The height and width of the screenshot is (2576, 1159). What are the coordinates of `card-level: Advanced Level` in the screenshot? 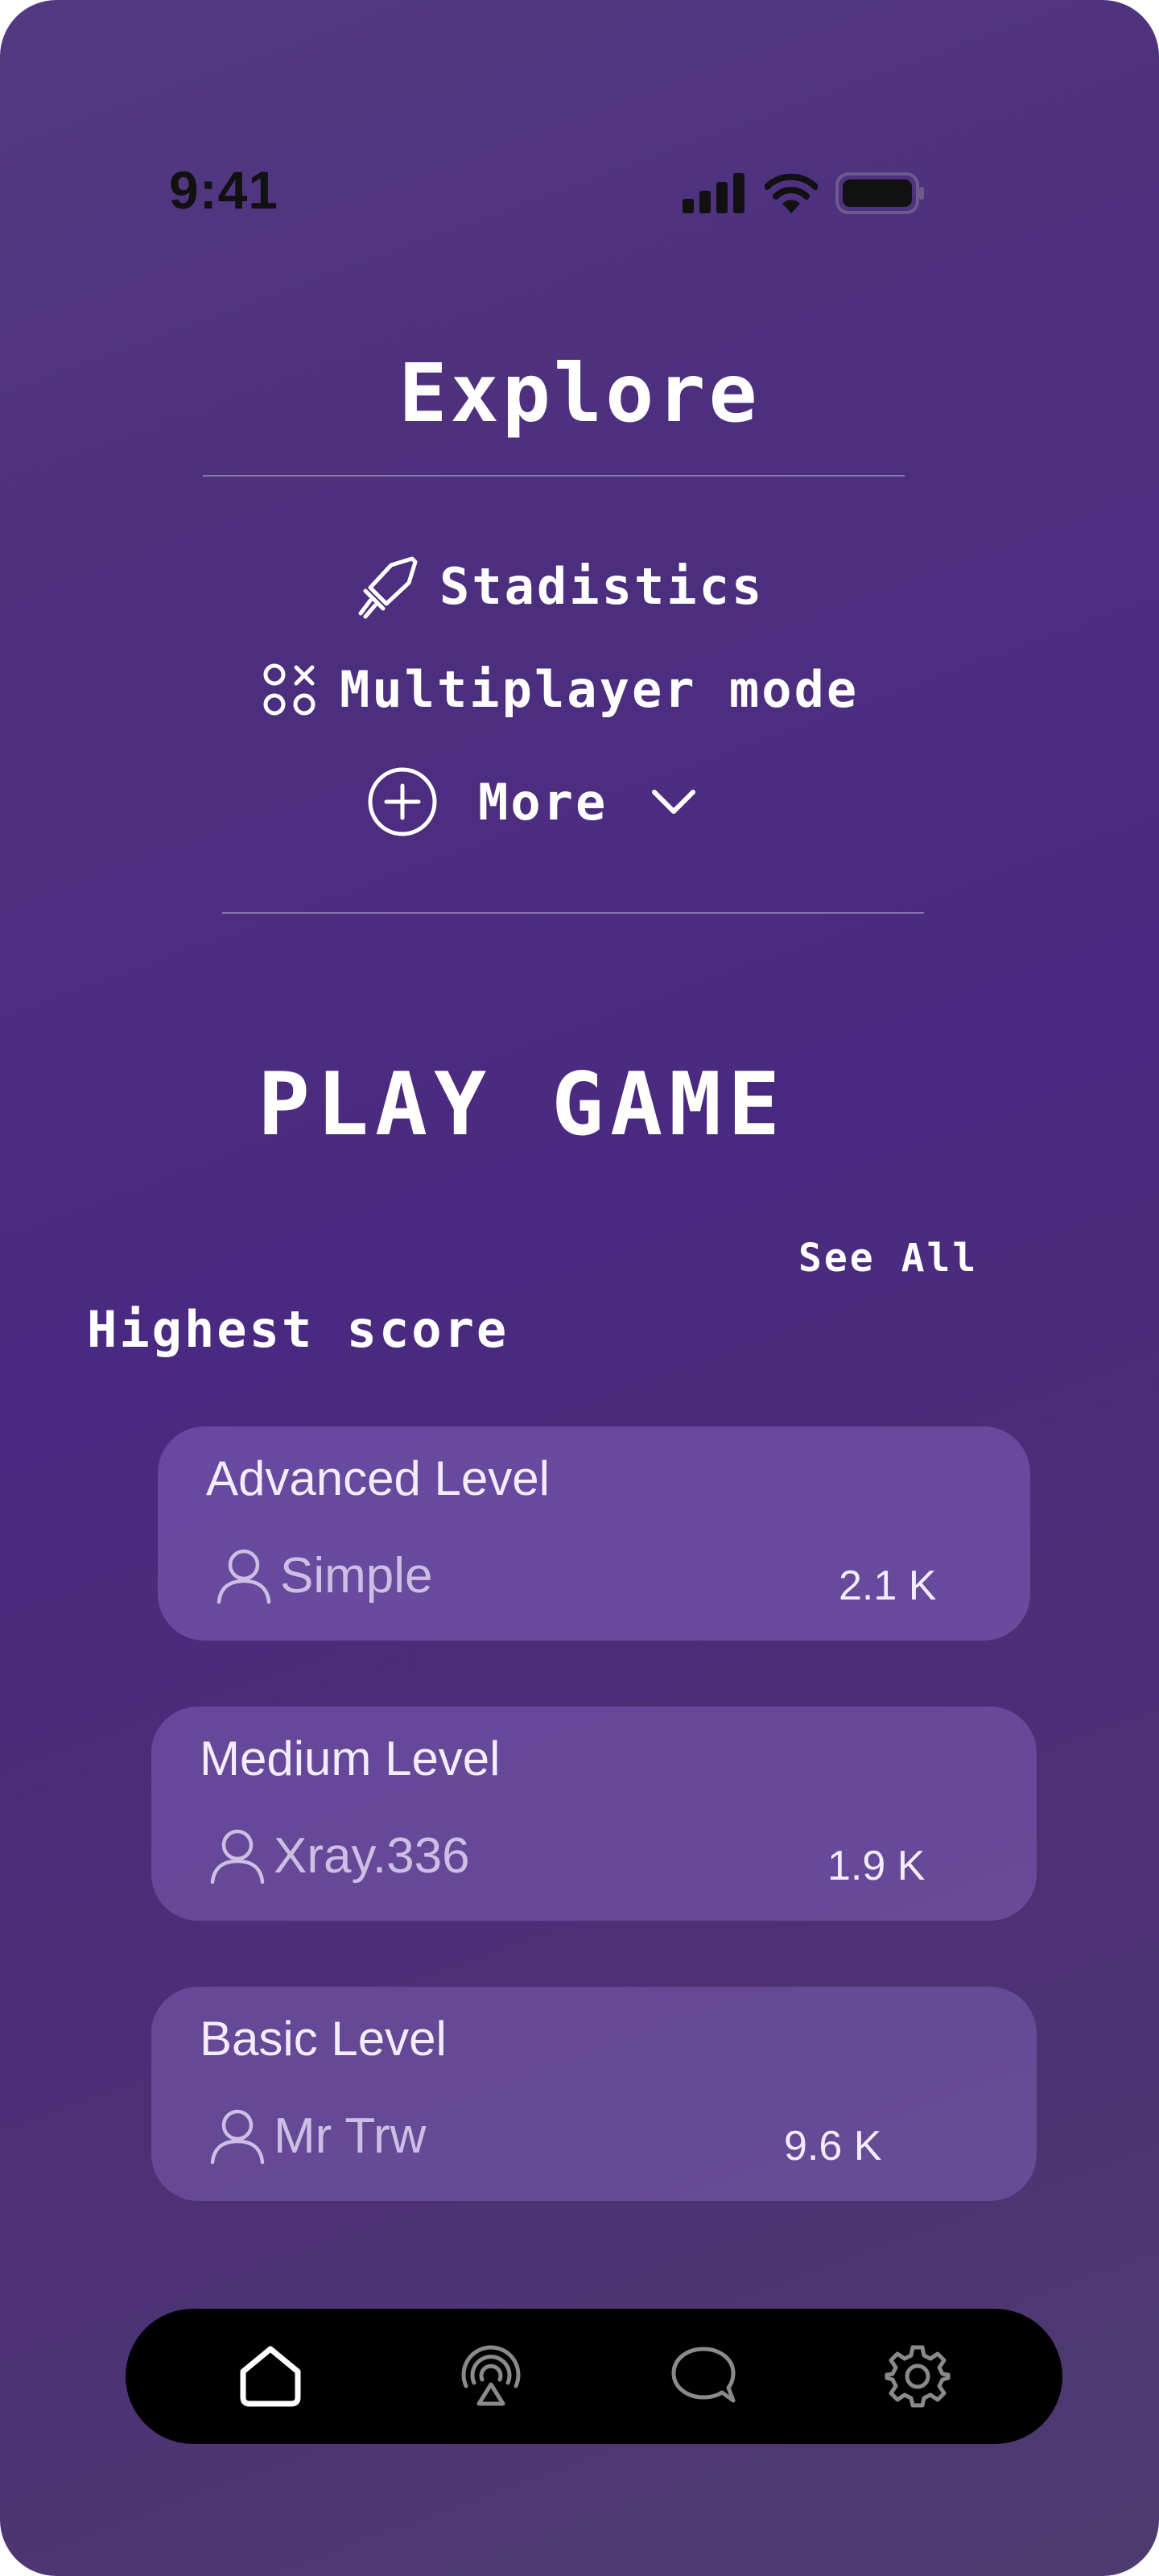 It's located at (378, 1478).